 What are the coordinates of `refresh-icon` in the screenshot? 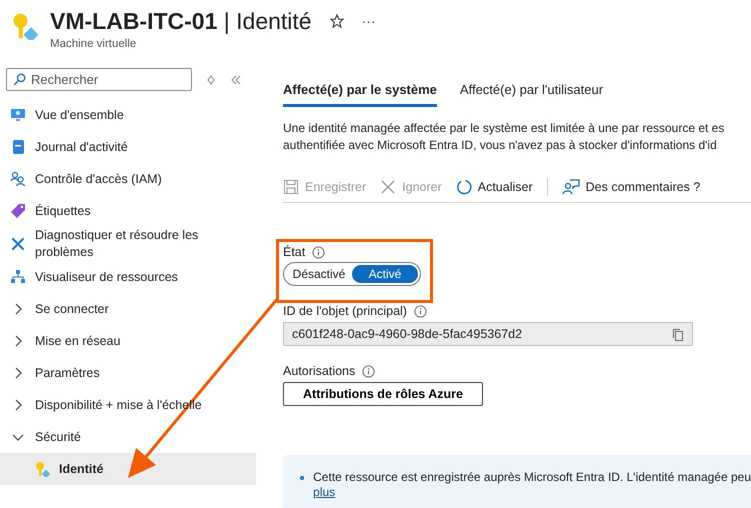 It's located at (464, 187).